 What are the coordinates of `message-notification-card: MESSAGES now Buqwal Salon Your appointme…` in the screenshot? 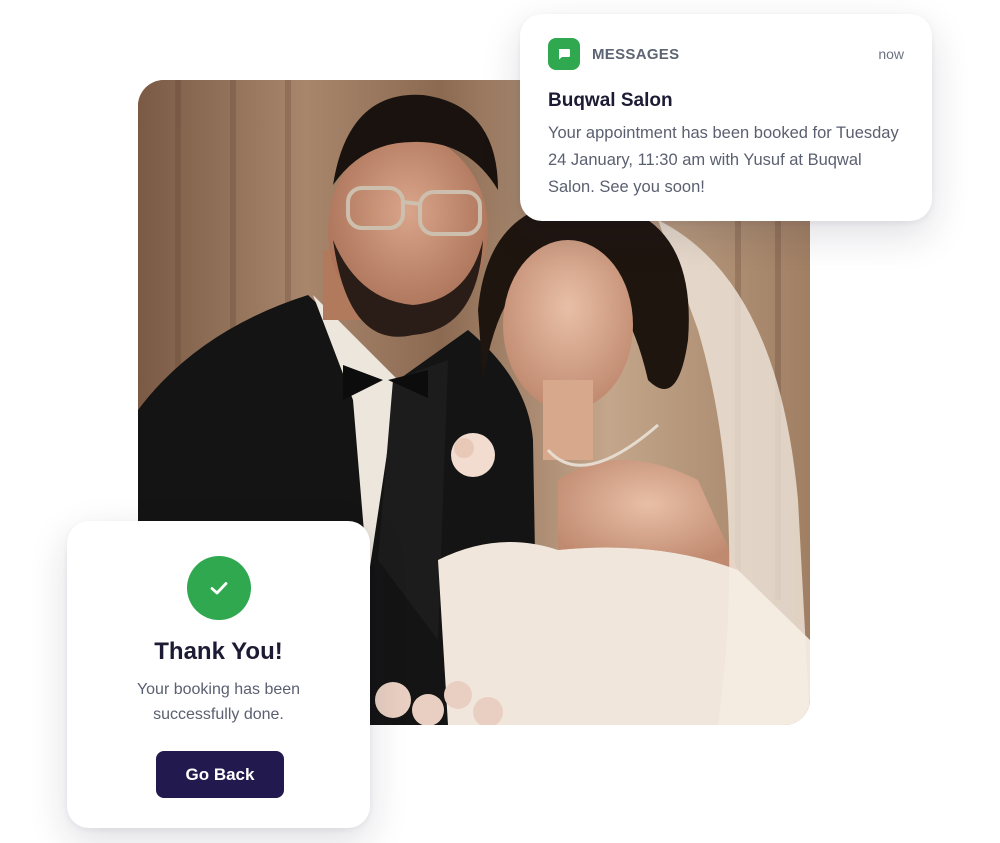 It's located at (726, 117).